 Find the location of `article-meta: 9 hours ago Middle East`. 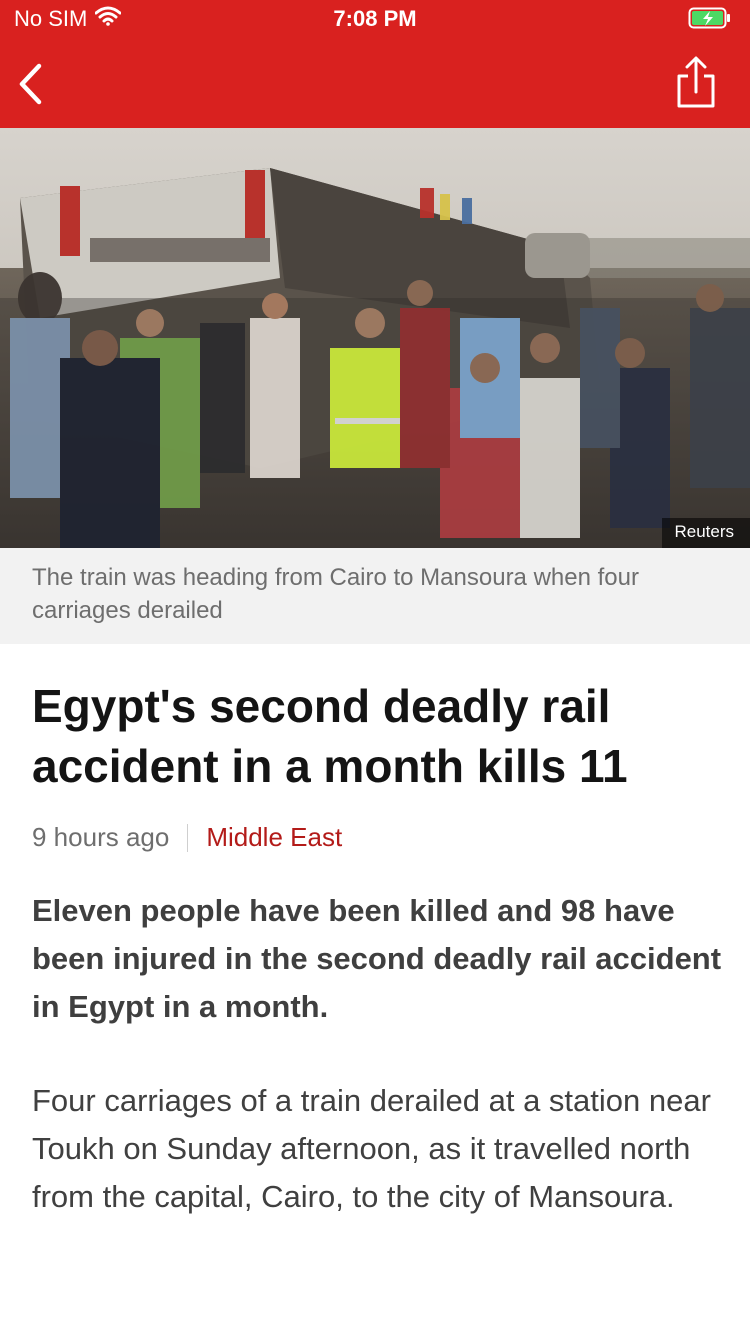

article-meta: 9 hours ago Middle East is located at coordinates (377, 837).